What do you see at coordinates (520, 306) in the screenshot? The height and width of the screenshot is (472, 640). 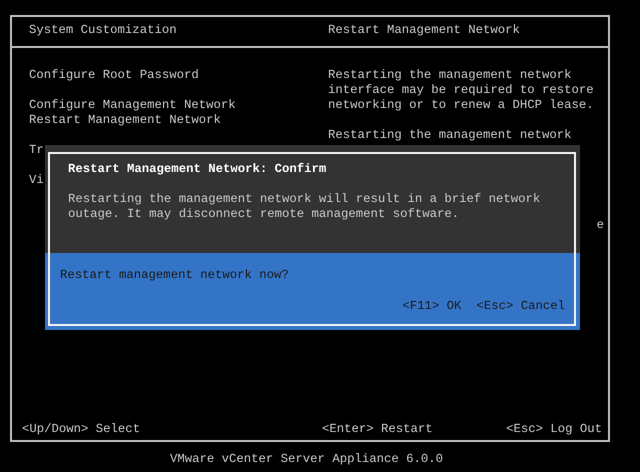 I see `dialog-button: <Esc> Cancel` at bounding box center [520, 306].